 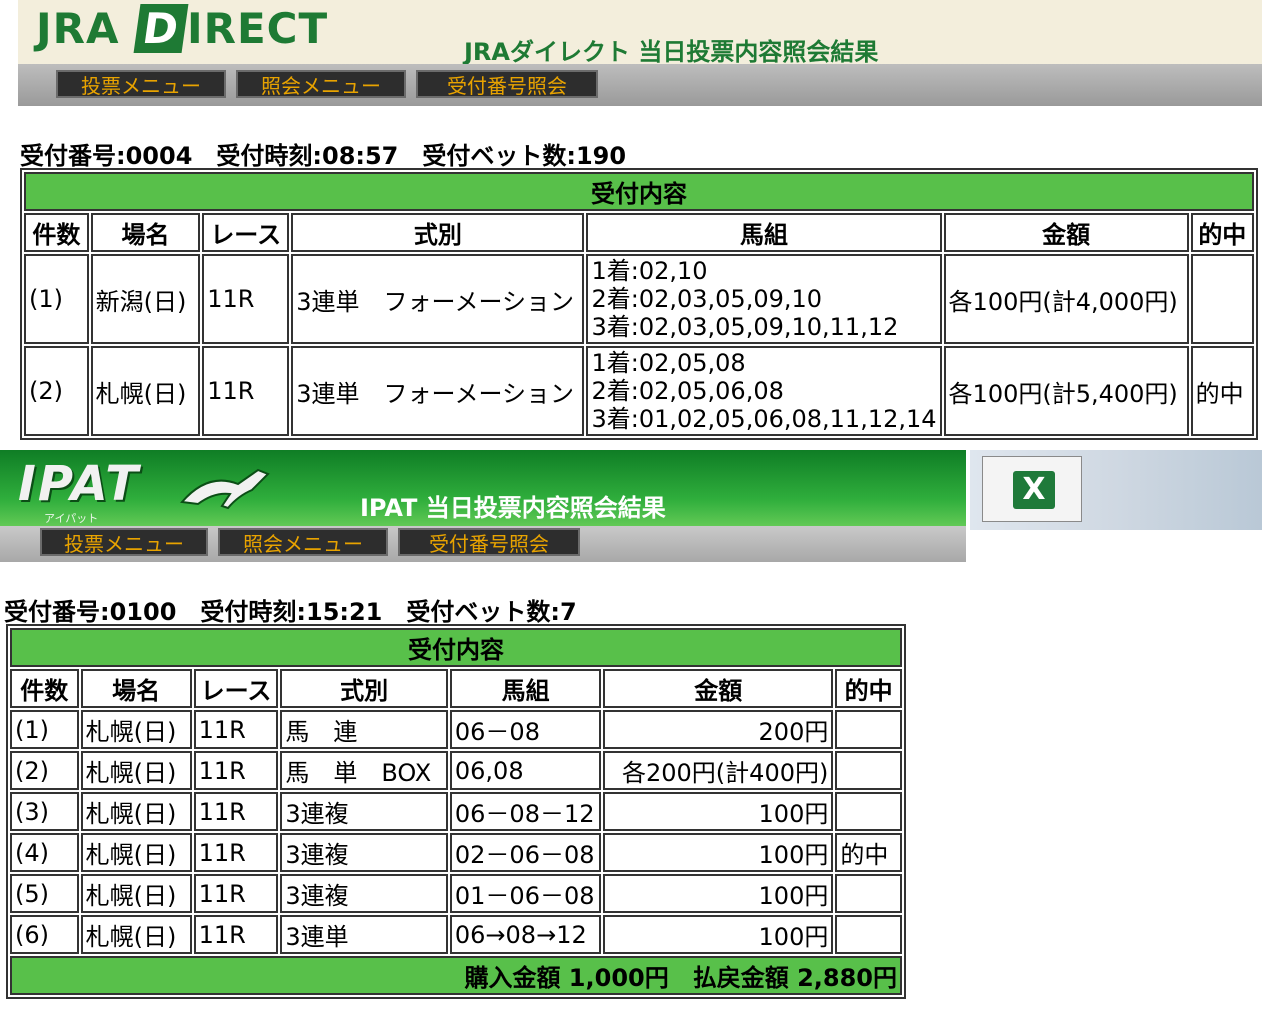 What do you see at coordinates (290, 612) in the screenshot?
I see `ipat-receipt-info: 受付番号:0100 受付時刻:15:21 受付ベット数:7` at bounding box center [290, 612].